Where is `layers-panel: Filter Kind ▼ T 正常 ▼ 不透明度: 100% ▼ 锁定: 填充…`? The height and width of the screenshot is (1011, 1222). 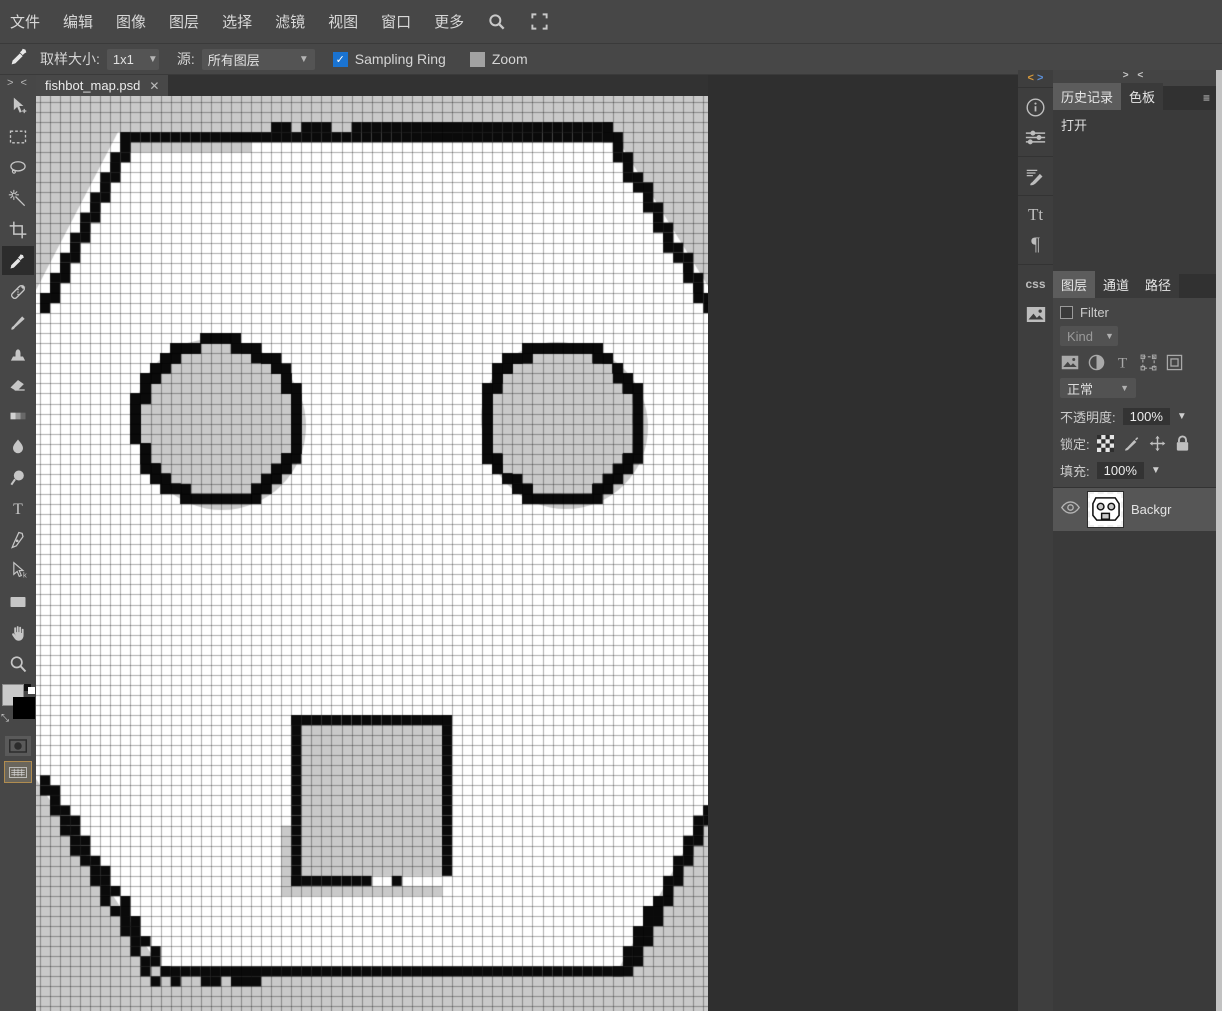 layers-panel: Filter Kind ▼ T 正常 ▼ 不透明度: 100% ▼ 锁定: 填充… is located at coordinates (1134, 654).